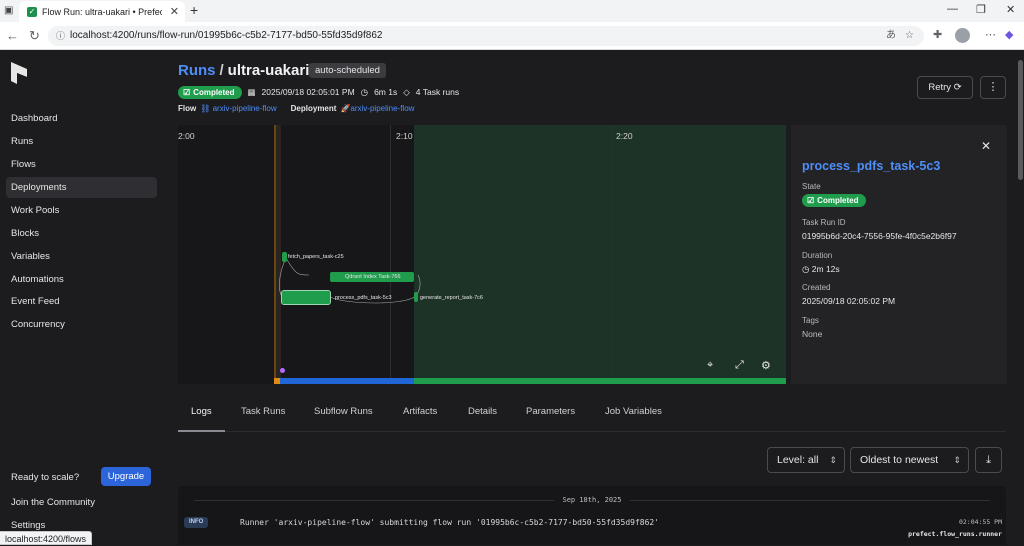 The width and height of the screenshot is (1024, 546). Describe the element at coordinates (1010, 9) in the screenshot. I see `close-window-icon: ✕` at that location.